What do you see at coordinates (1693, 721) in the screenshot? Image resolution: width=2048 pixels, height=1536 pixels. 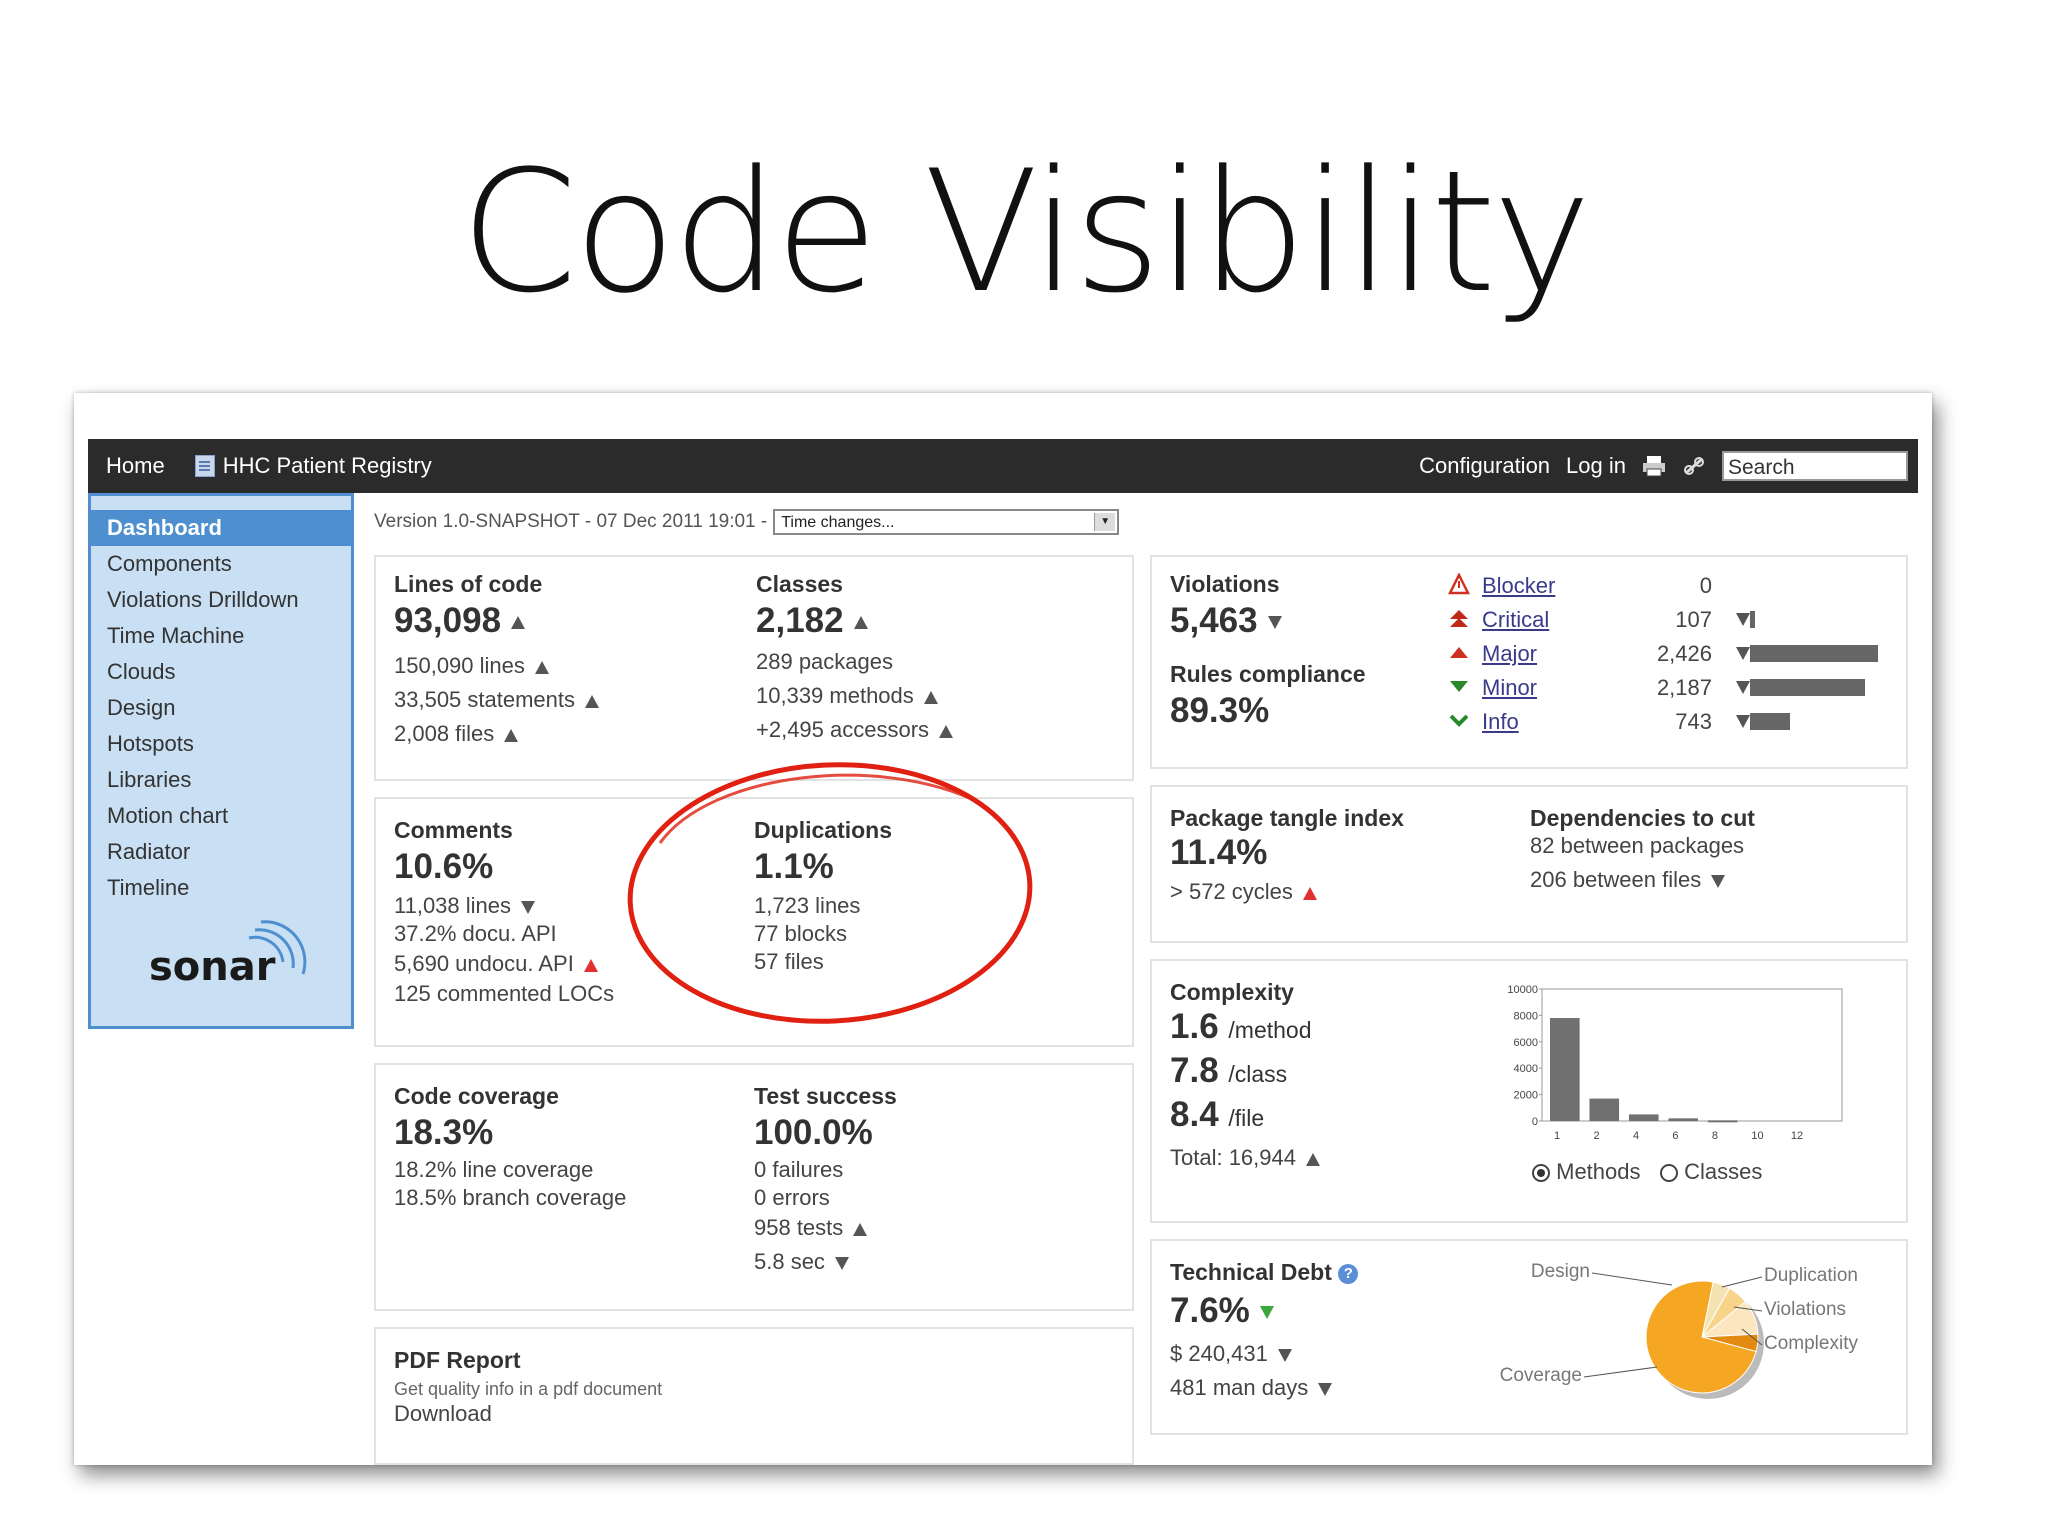 I see `info-count: 743` at bounding box center [1693, 721].